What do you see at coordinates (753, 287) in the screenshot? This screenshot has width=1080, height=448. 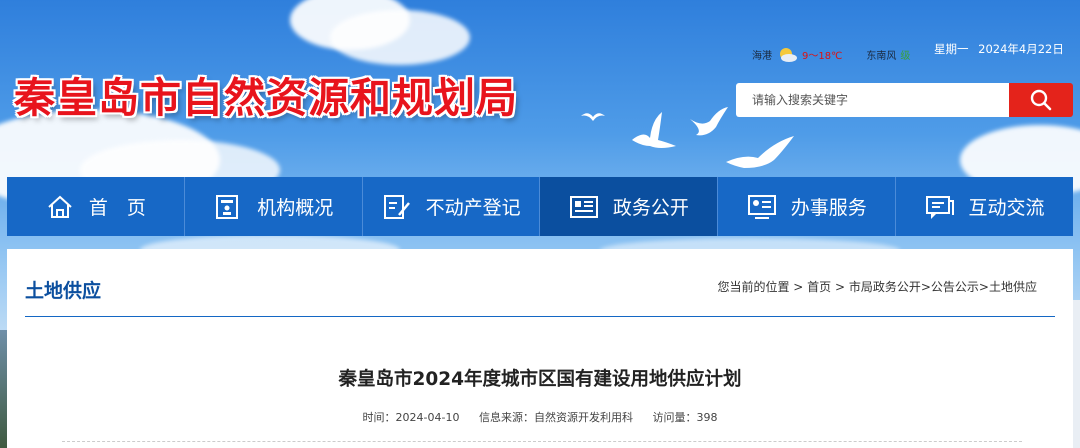 I see `breadcrumb-prefix: 您当前的位置` at bounding box center [753, 287].